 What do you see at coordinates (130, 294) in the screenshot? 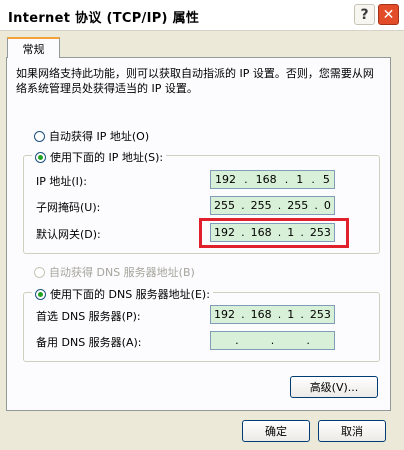
I see `dns-manual-label: 使用下面的 DNS 服务器地址(E):` at bounding box center [130, 294].